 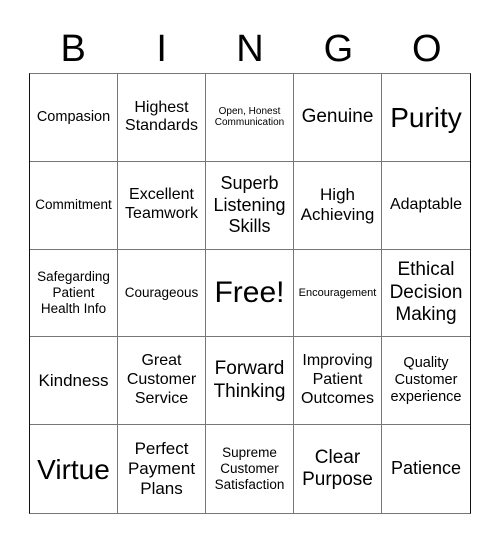 I want to click on bingo-cell: Highest Standards, so click(x=162, y=118).